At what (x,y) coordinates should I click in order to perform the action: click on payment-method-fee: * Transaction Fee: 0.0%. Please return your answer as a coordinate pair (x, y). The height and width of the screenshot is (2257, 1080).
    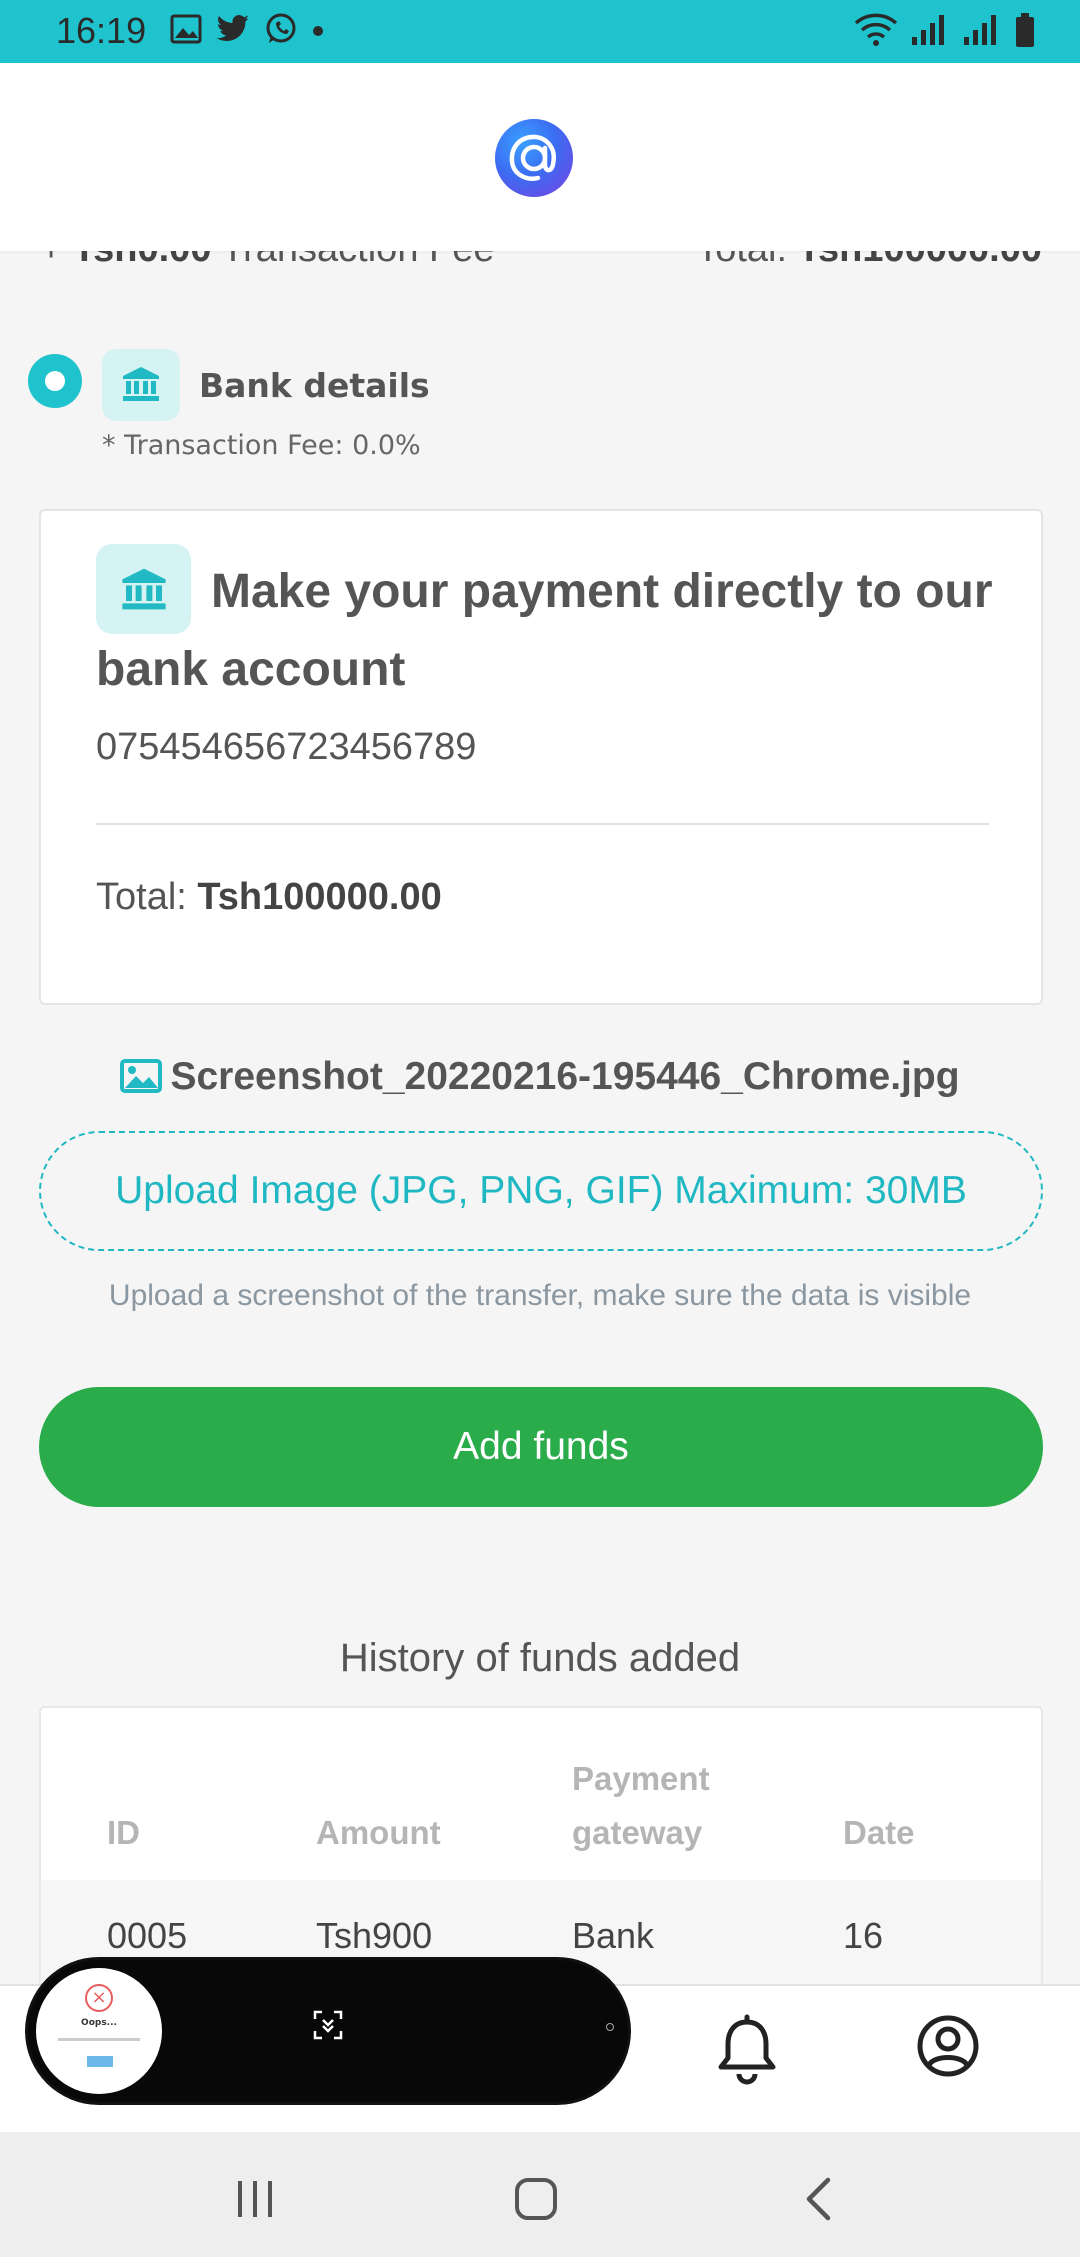
    Looking at the image, I should click on (261, 445).